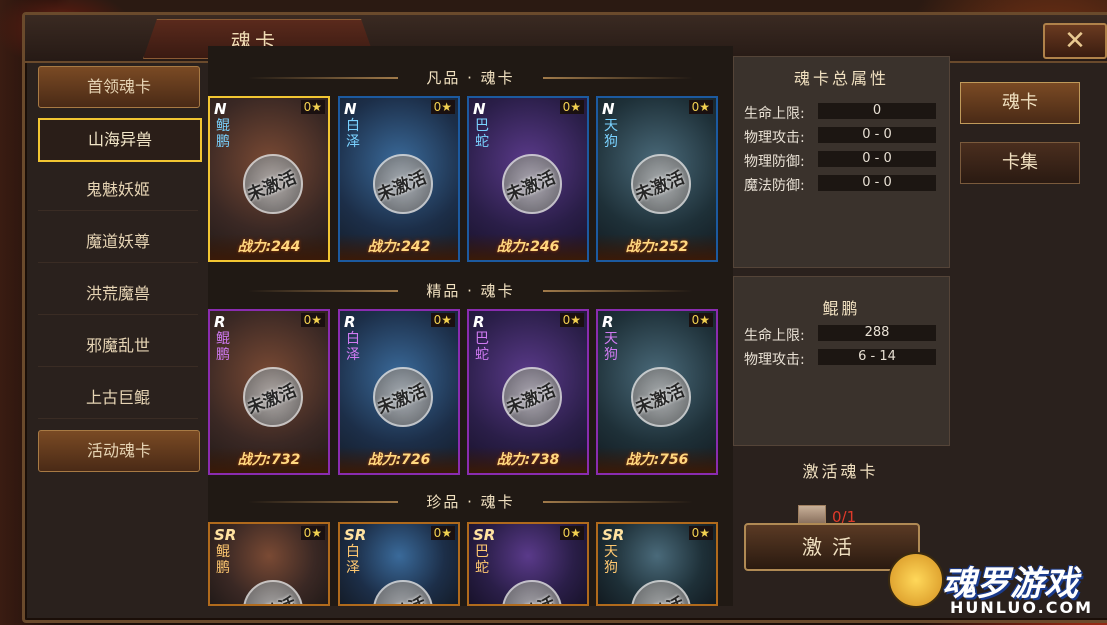 This screenshot has height=625, width=1107. I want to click on stat-row: 生命上限: 288, so click(840, 334).